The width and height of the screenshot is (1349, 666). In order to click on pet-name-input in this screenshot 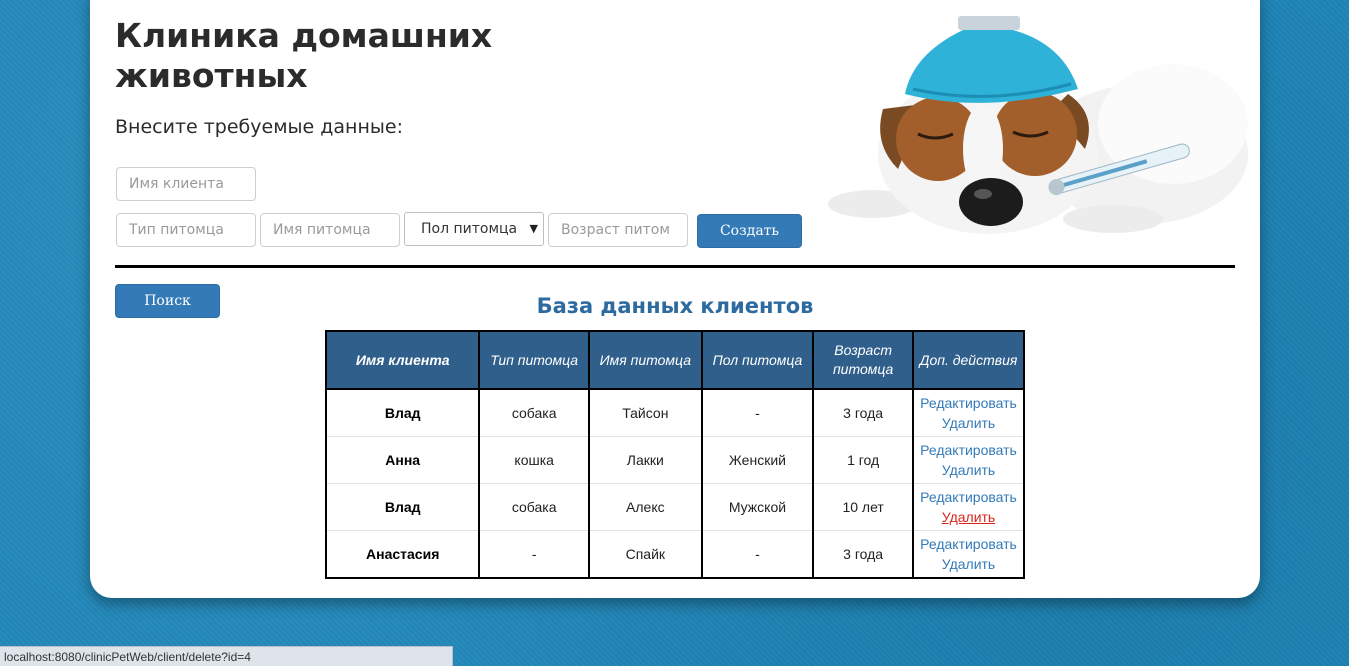, I will do `click(330, 230)`.